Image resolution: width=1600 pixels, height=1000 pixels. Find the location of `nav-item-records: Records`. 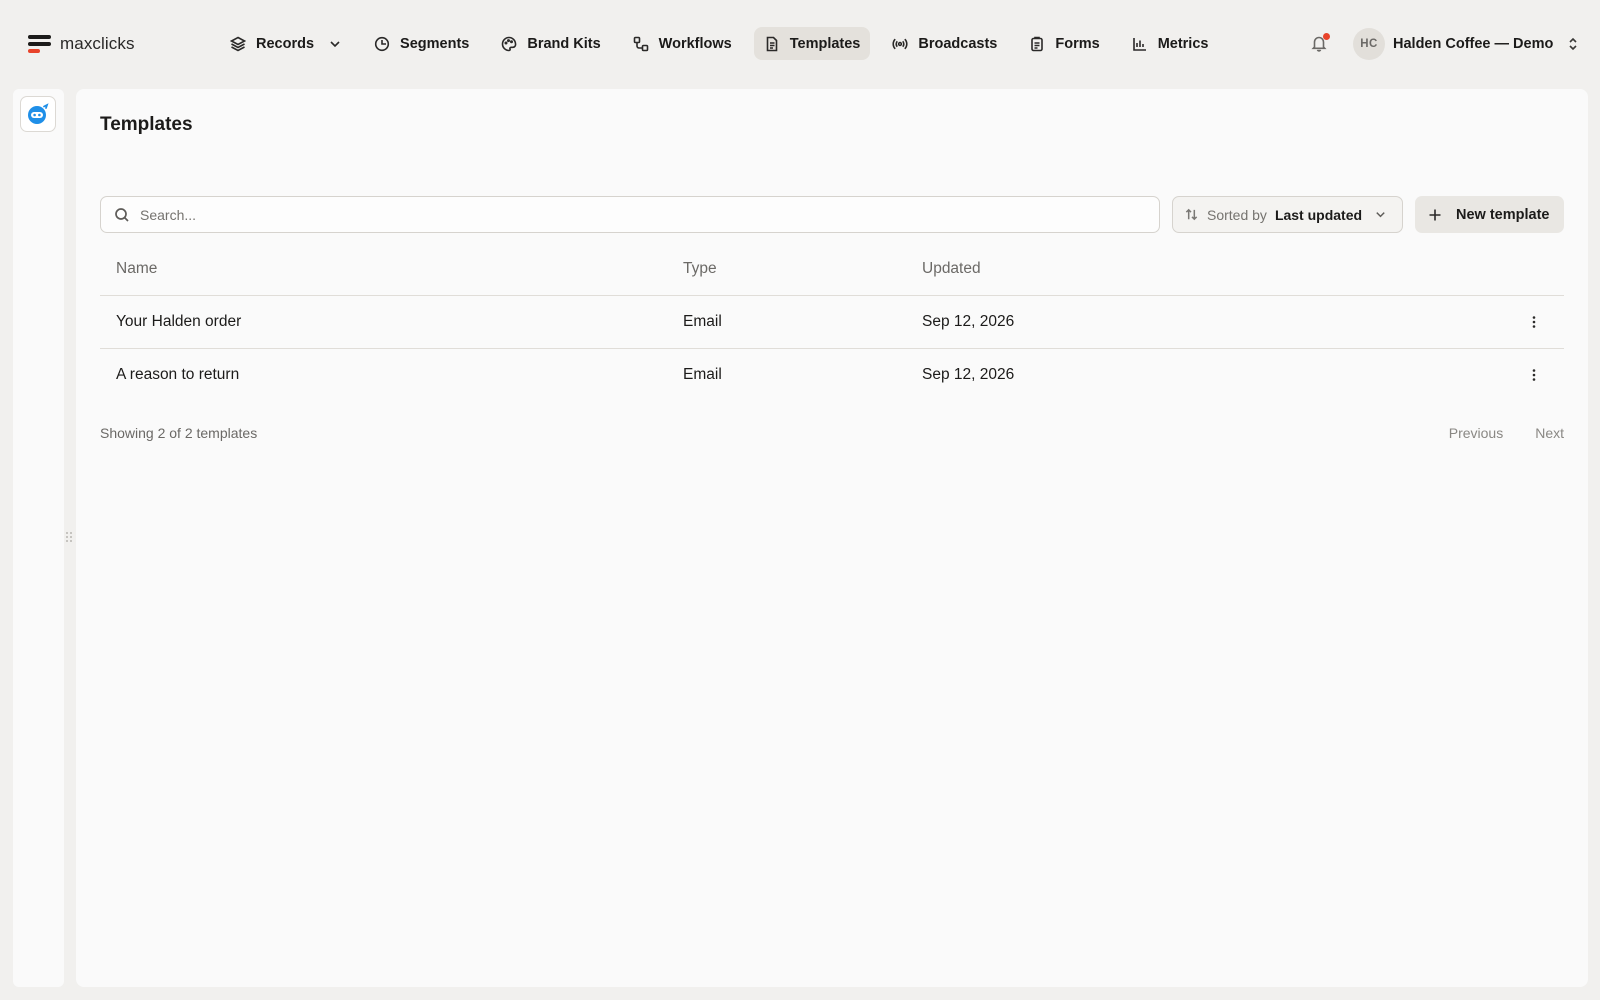

nav-item-records: Records is located at coordinates (286, 43).